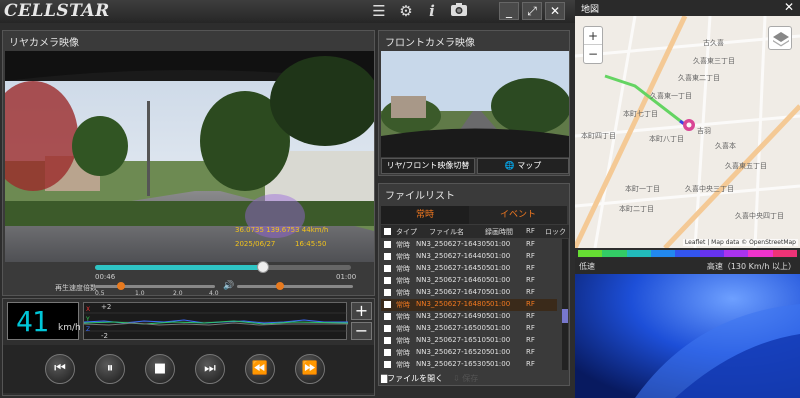 This screenshot has width=800, height=398. What do you see at coordinates (453, 364) in the screenshot?
I see `row-filename: NN3_250627-165305` at bounding box center [453, 364].